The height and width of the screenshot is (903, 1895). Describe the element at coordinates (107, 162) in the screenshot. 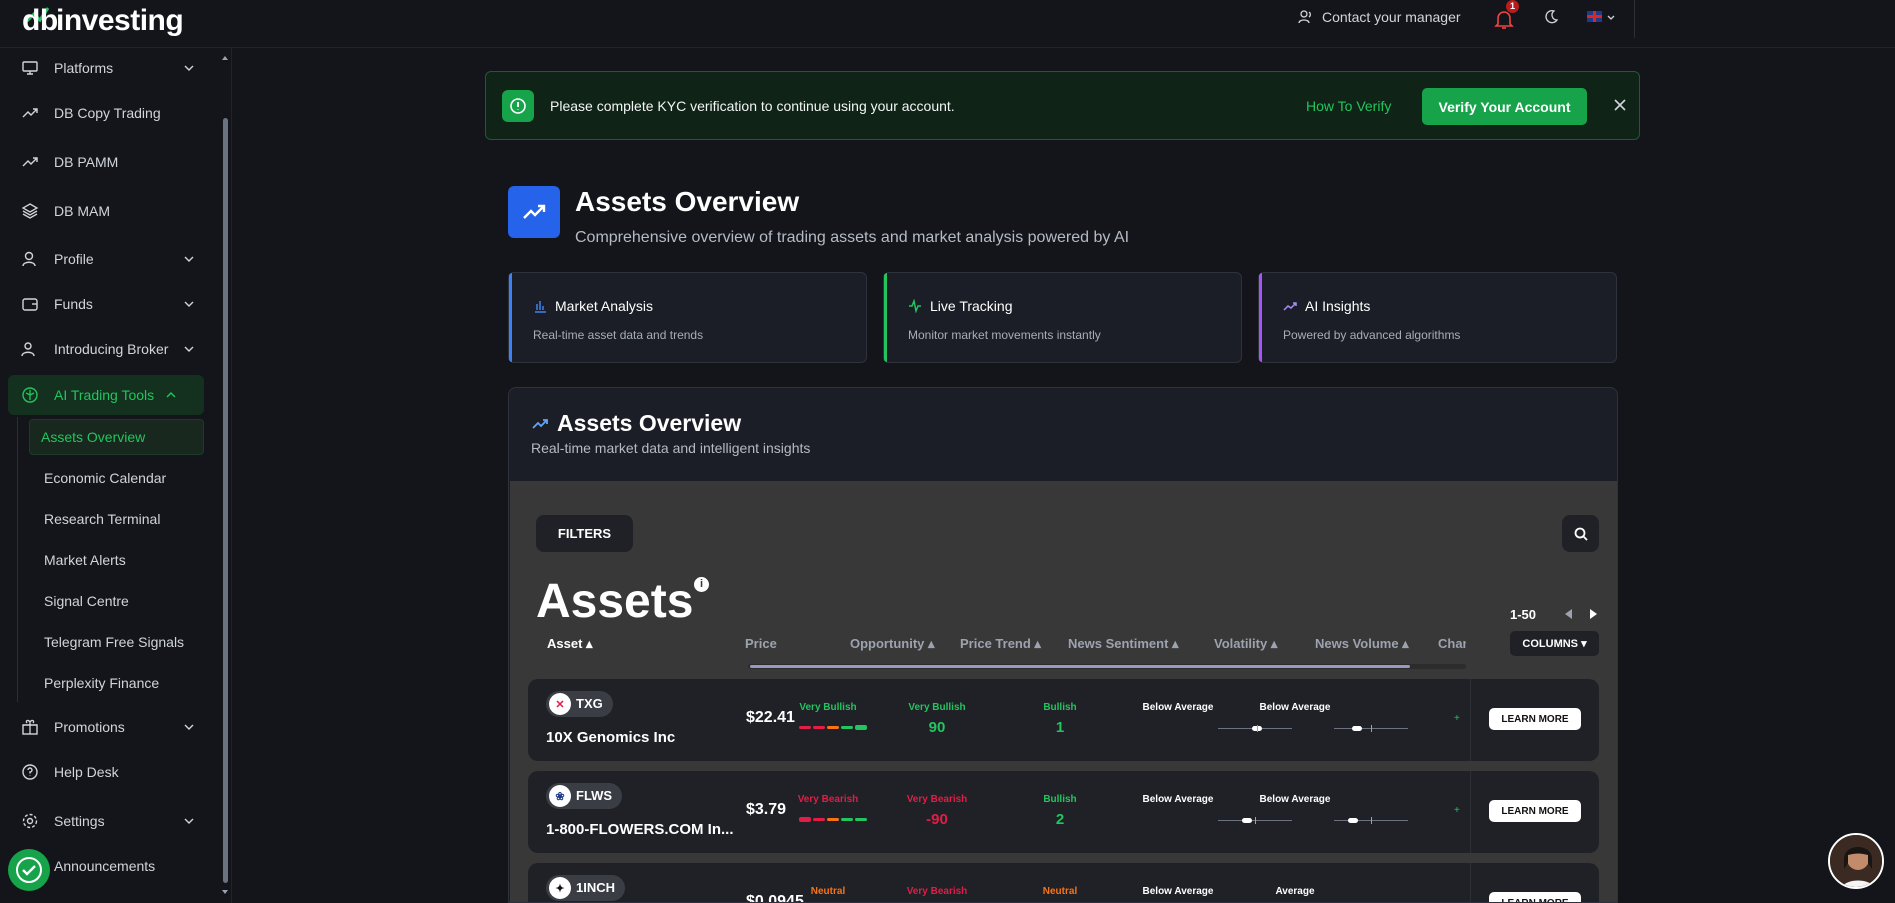

I see `sidebar-item-db-pamm: DB PAMM` at that location.